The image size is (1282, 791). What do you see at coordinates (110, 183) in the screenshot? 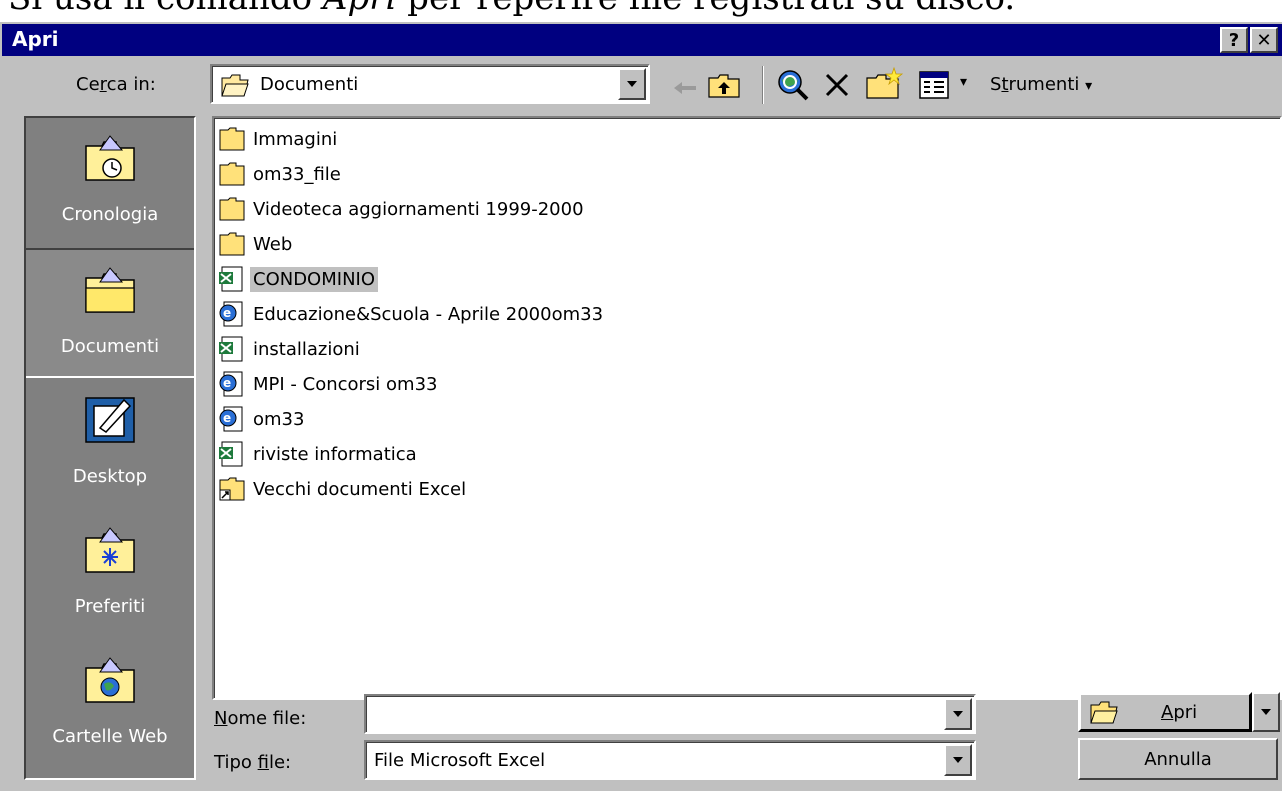
I see `place-history: Cronologia` at bounding box center [110, 183].